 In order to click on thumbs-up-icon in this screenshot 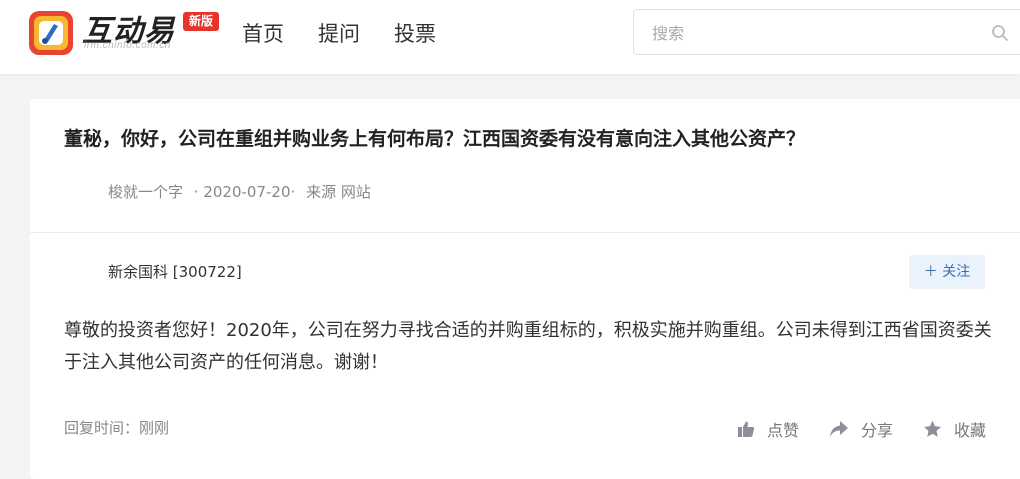, I will do `click(746, 429)`.